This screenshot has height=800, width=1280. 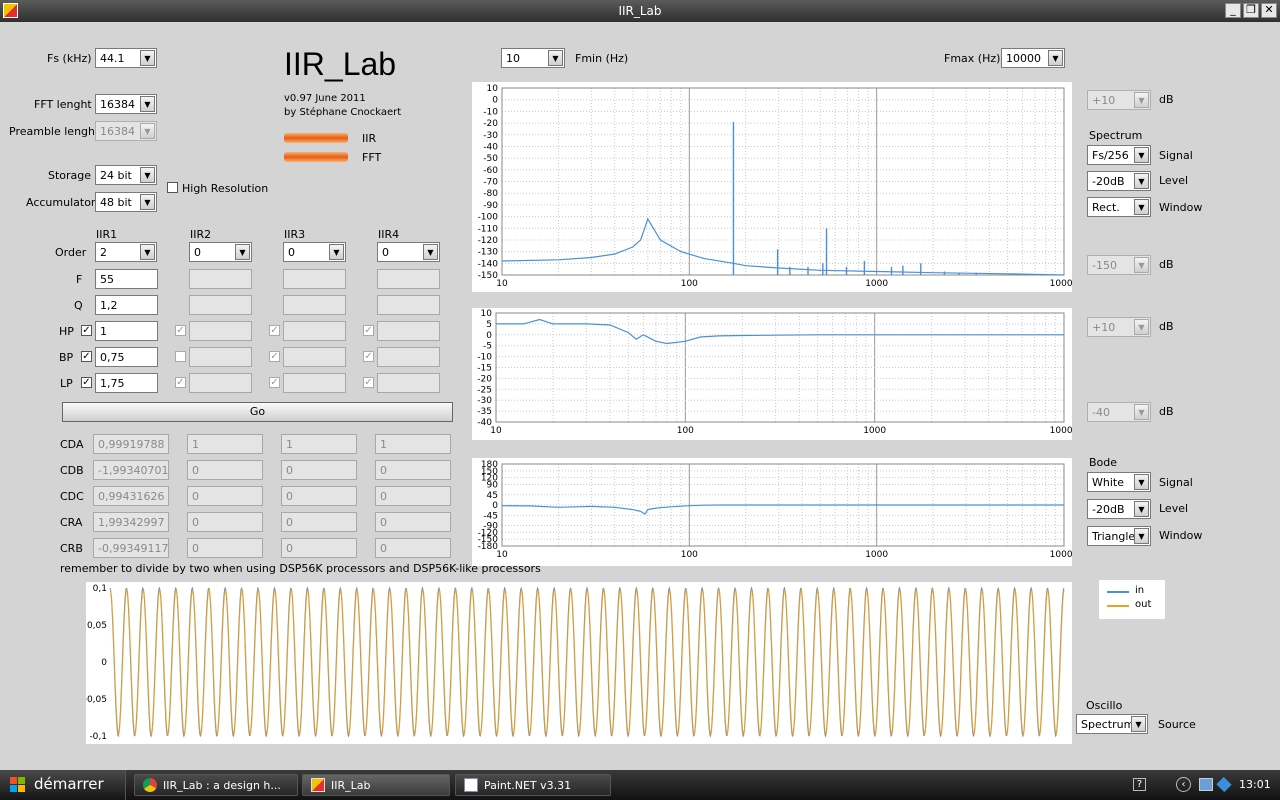 I want to click on spectrum-level-select: -20dB ▼, so click(x=1119, y=181).